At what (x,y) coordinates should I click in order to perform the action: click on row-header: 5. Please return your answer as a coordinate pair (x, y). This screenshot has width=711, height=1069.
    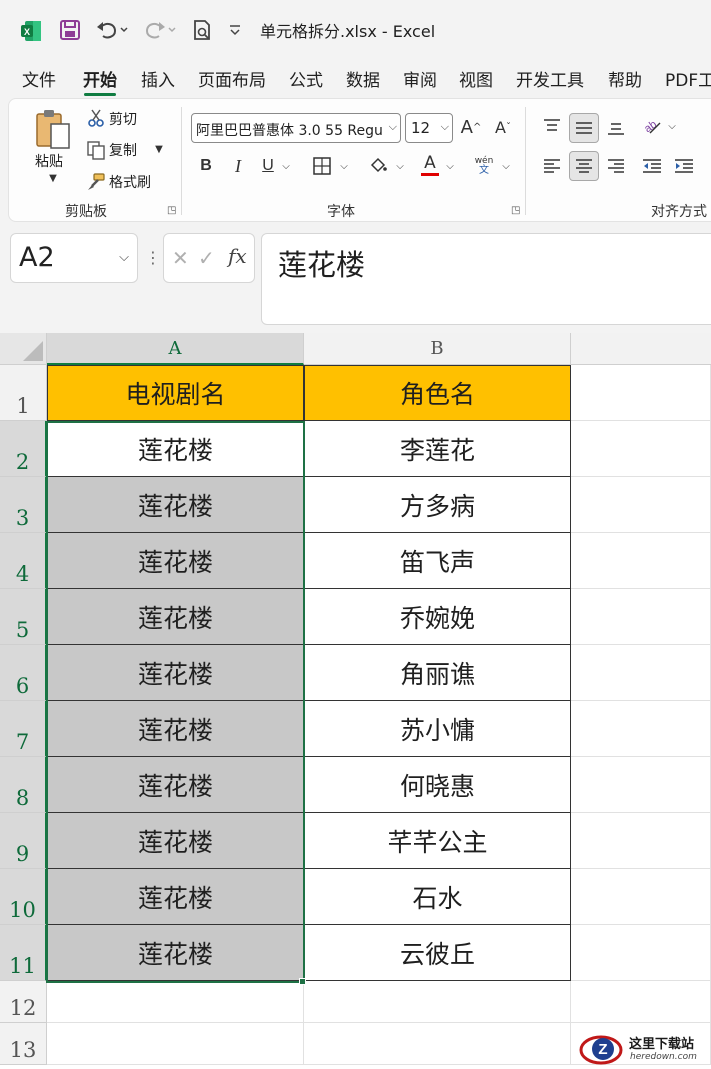
    Looking at the image, I should click on (23, 617).